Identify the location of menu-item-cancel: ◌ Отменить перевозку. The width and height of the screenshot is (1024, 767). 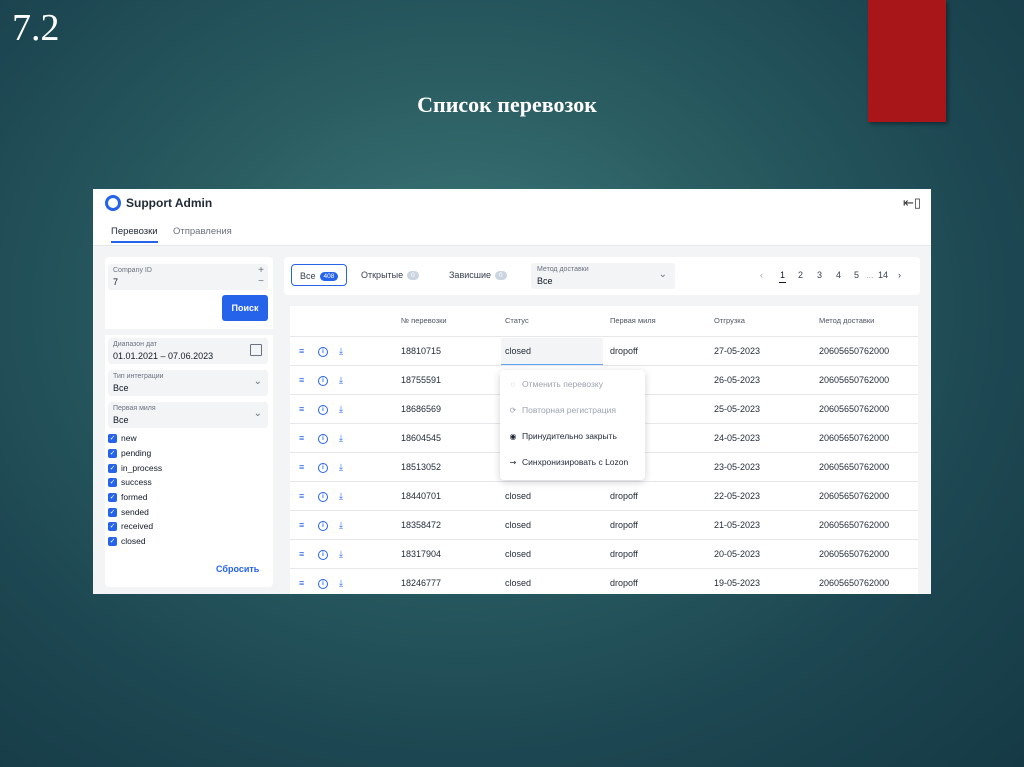
(555, 386).